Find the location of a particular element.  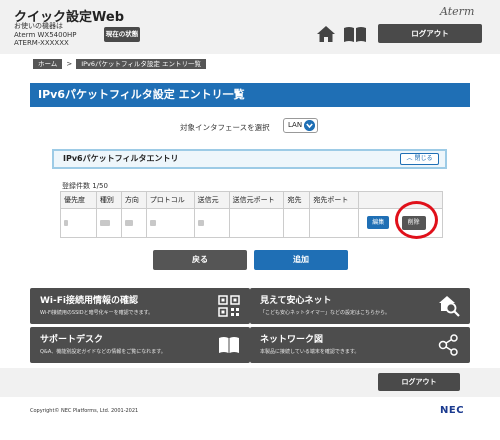

back-button: 戻る is located at coordinates (200, 260).